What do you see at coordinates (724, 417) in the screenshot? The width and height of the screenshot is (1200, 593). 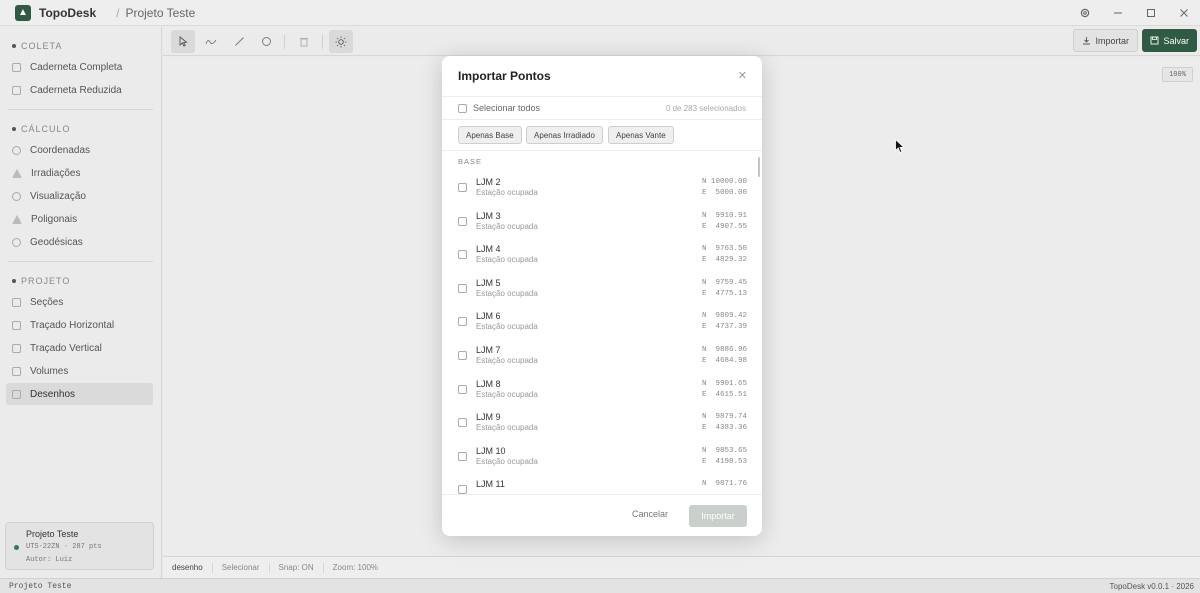 I see `point-north: N 9879.74` at bounding box center [724, 417].